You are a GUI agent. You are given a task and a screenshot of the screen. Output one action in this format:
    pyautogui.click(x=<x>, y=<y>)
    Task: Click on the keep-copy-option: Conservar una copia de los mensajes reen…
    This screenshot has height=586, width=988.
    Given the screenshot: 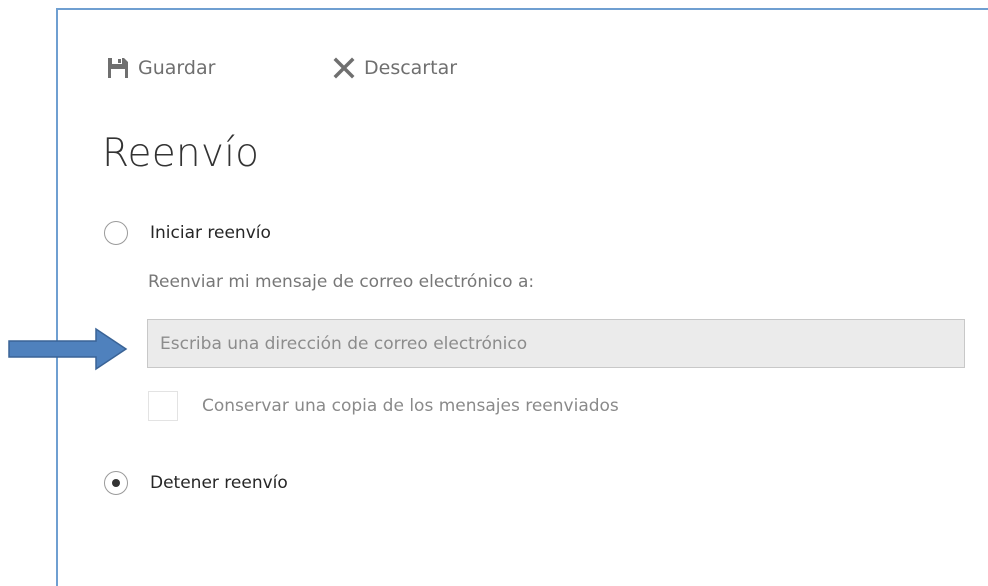 What is the action you would take?
    pyautogui.click(x=383, y=406)
    